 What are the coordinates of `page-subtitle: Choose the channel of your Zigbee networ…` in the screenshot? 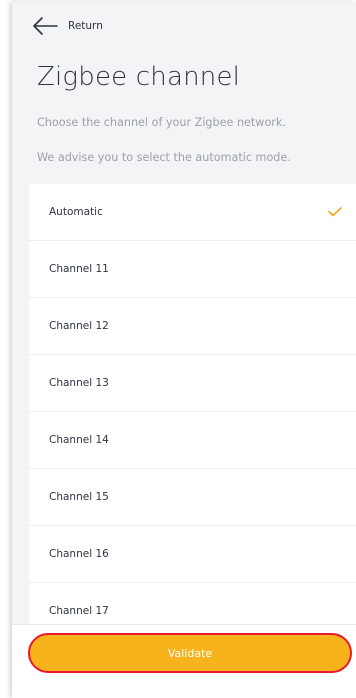 It's located at (161, 122).